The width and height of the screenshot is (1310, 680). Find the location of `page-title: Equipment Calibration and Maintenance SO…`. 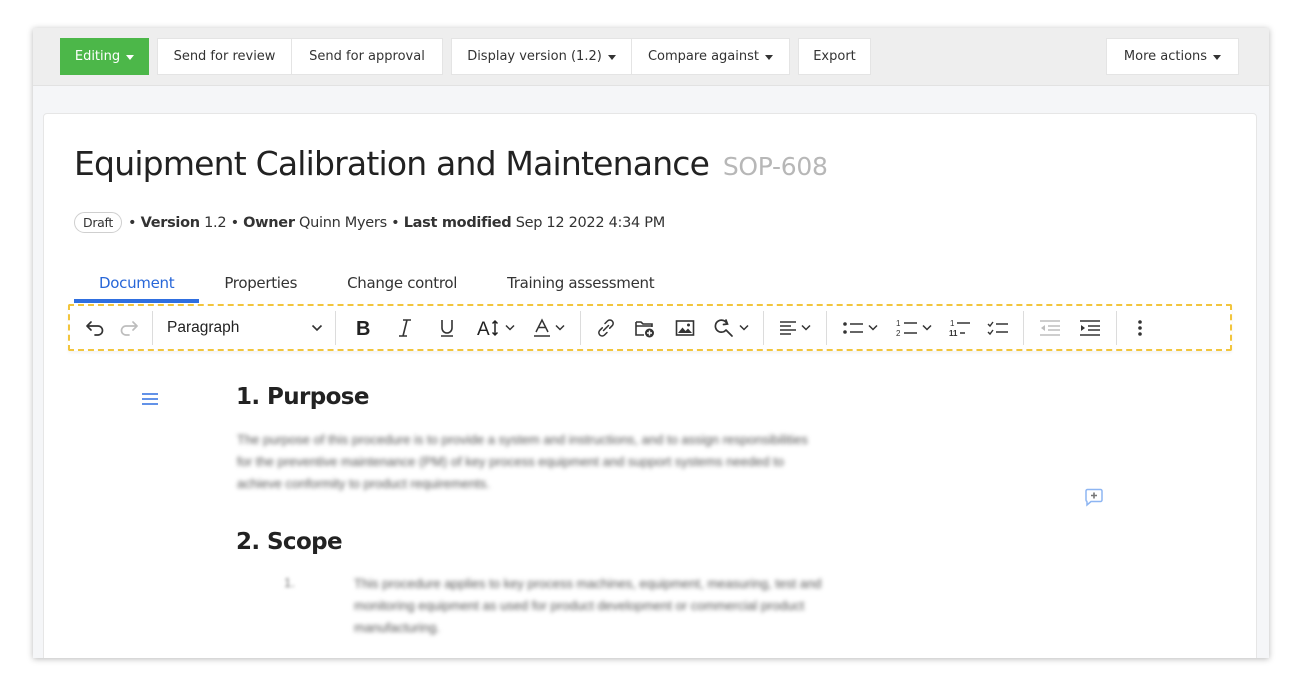

page-title: Equipment Calibration and Maintenance SO… is located at coordinates (451, 163).